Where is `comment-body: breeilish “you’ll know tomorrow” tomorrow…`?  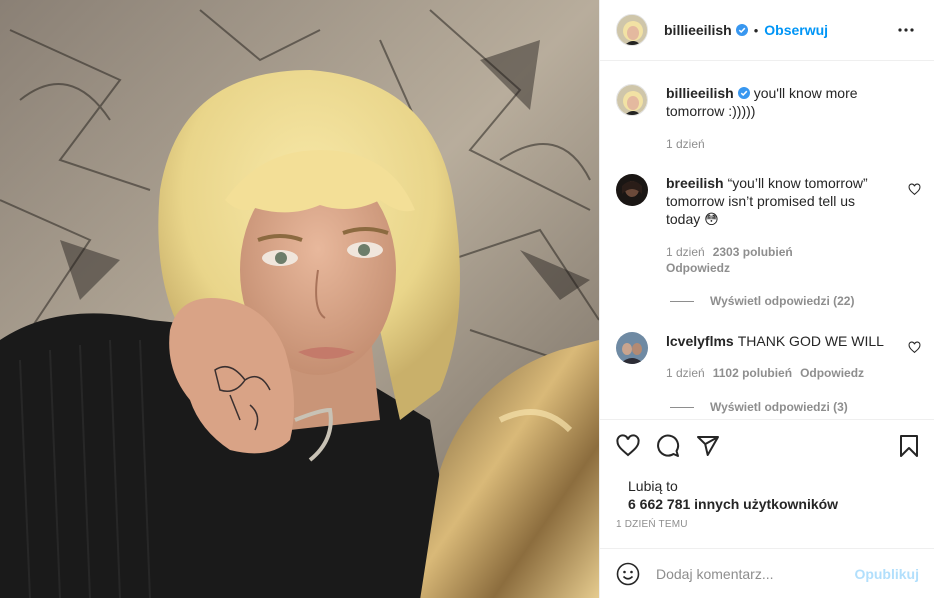
comment-body: breeilish “you’ll know tomorrow” tomorrow… is located at coordinates (776, 225).